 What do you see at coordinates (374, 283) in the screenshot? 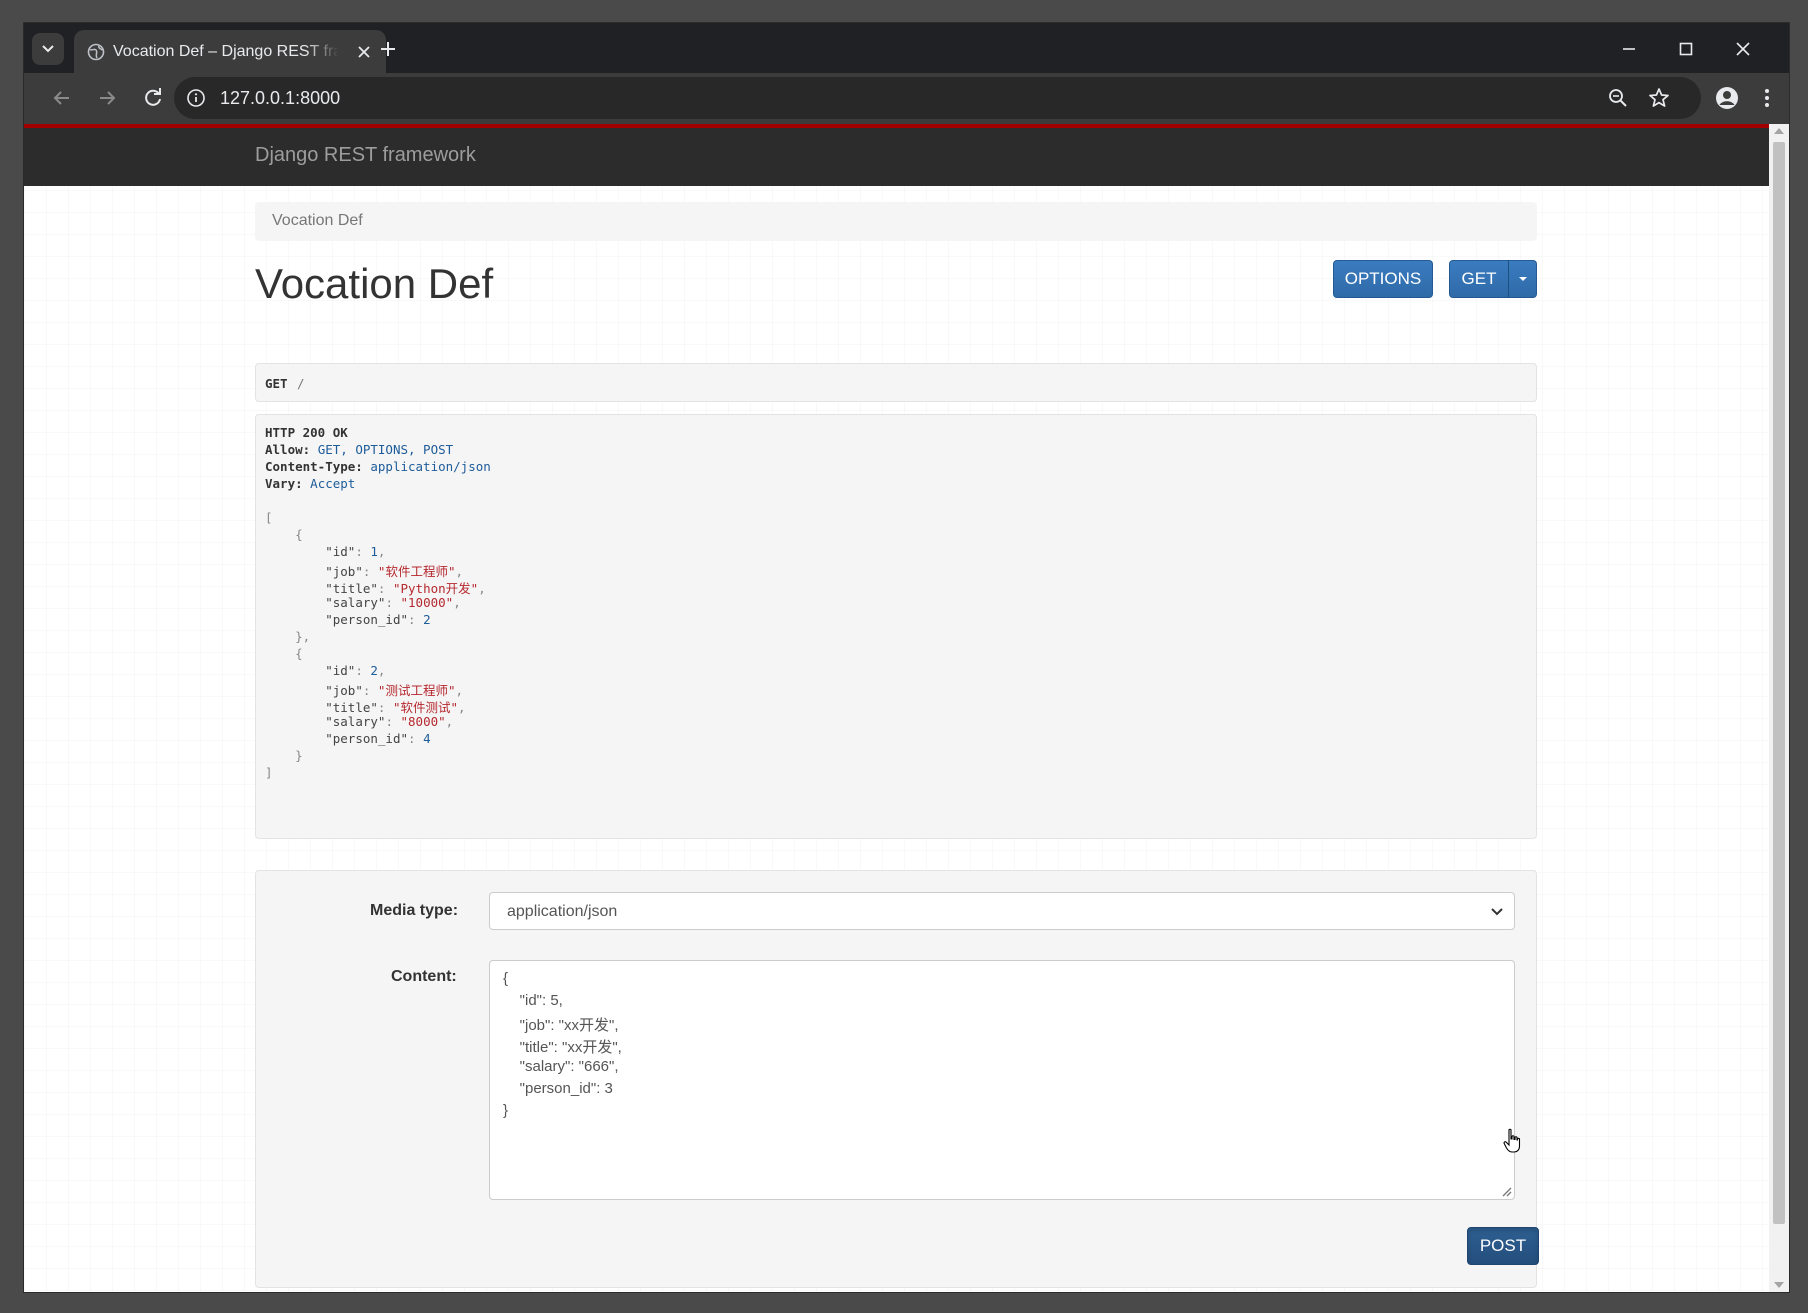
I see `page-title: Vocation Def` at bounding box center [374, 283].